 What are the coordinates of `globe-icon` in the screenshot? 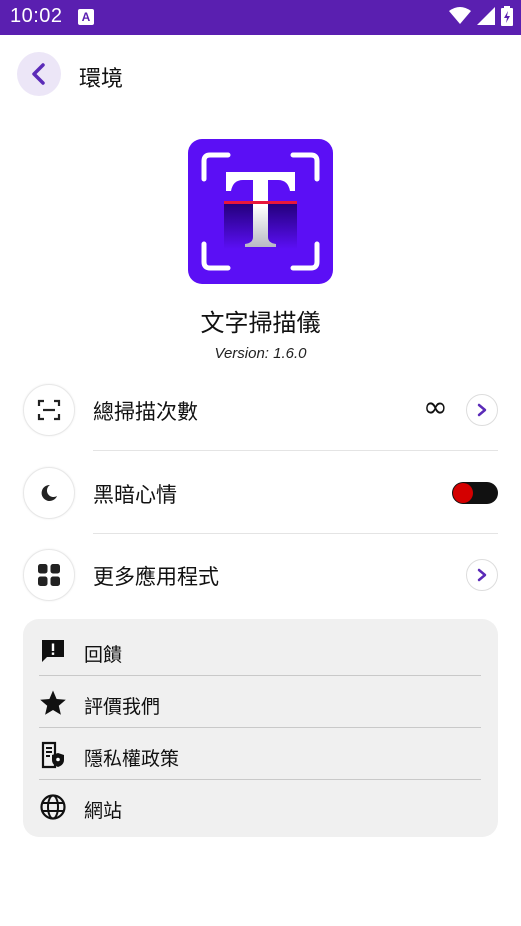 It's located at (53, 807).